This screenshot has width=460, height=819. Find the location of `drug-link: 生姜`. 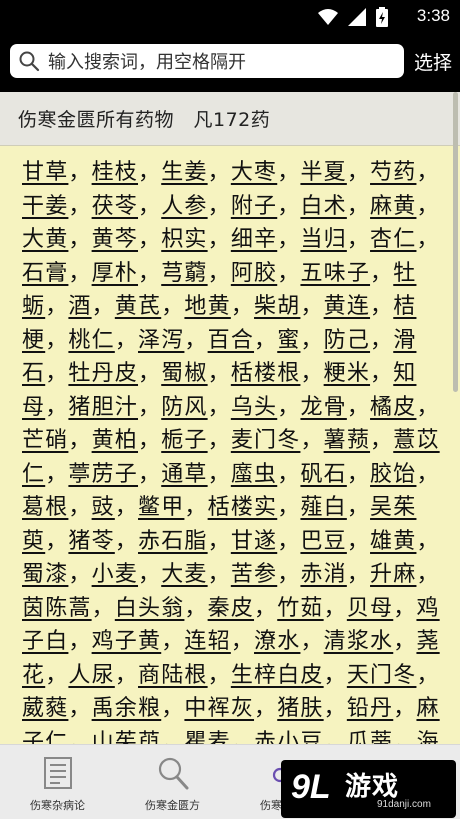

drug-link: 生姜 is located at coordinates (184, 172).